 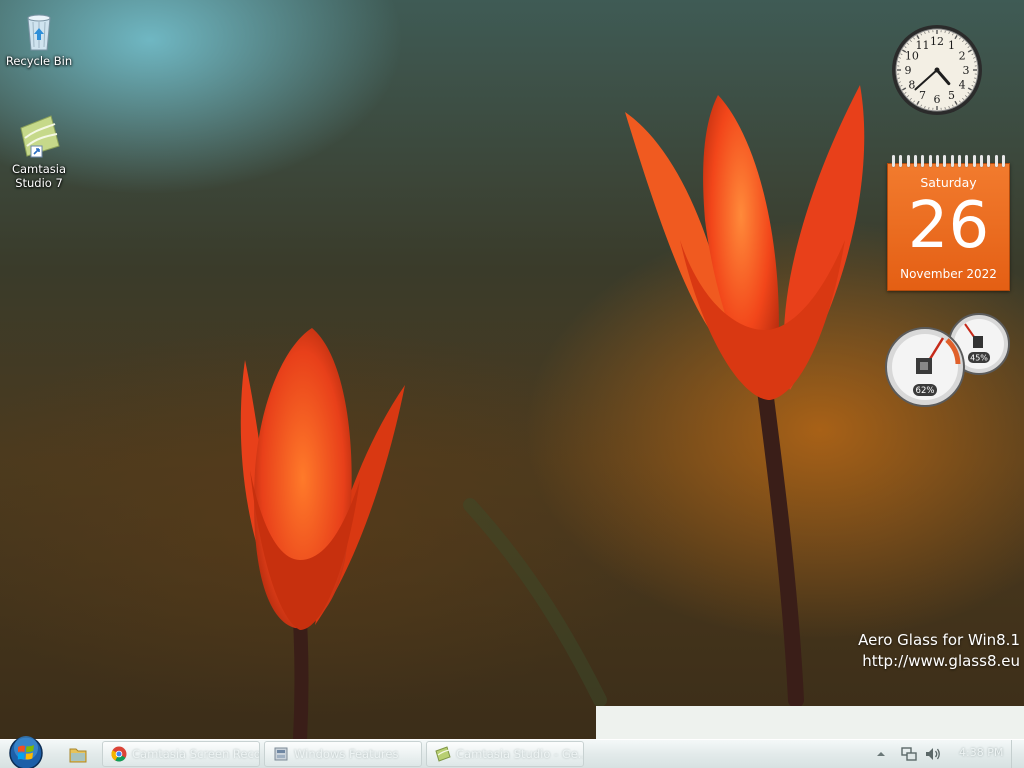 I want to click on blank-overlay-panel, so click(x=810, y=722).